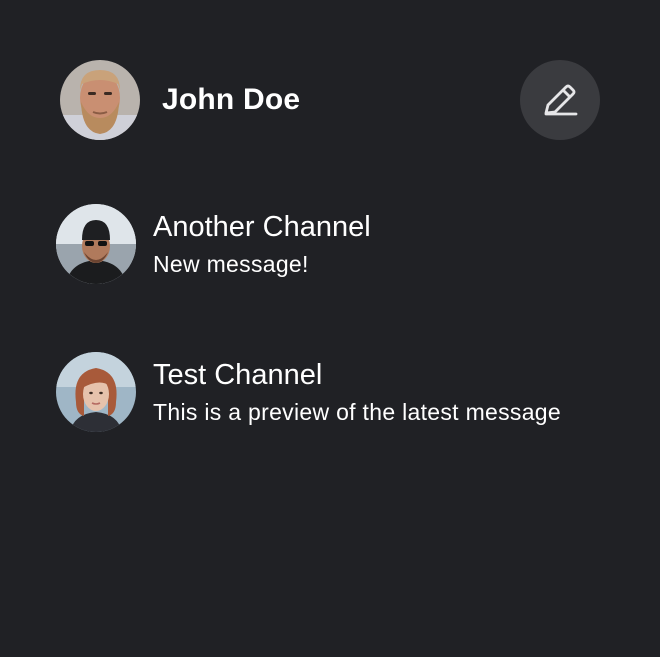  I want to click on channel-name: Another Channel, so click(262, 227).